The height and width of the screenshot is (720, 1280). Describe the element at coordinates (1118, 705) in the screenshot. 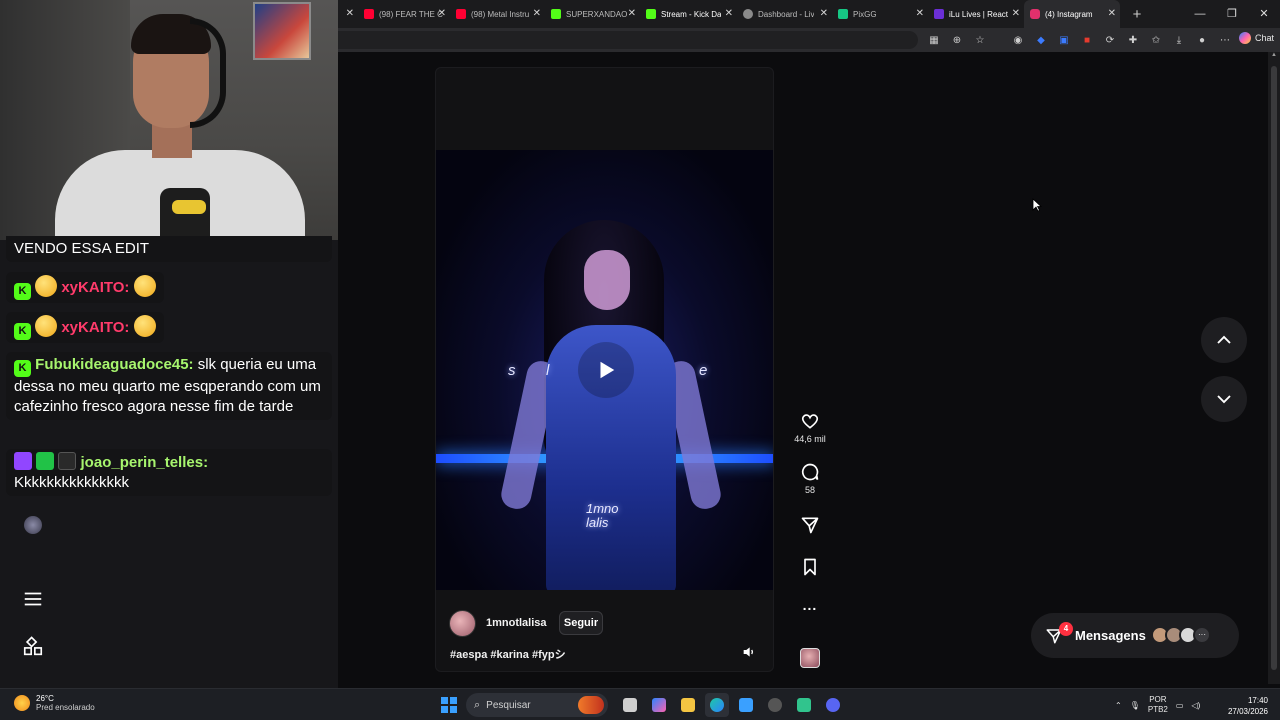

I see `chevron-up-icon: ⌃` at that location.